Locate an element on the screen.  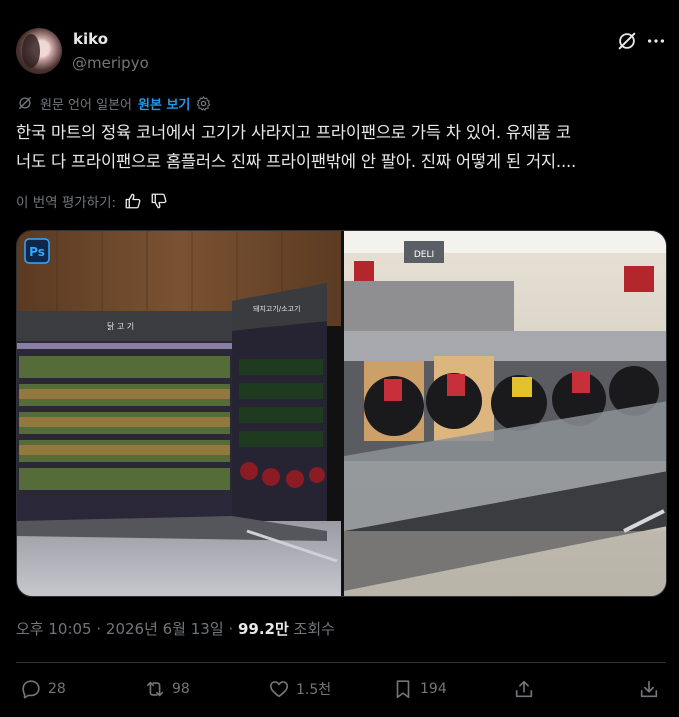
repost-button: 98 is located at coordinates (167, 689).